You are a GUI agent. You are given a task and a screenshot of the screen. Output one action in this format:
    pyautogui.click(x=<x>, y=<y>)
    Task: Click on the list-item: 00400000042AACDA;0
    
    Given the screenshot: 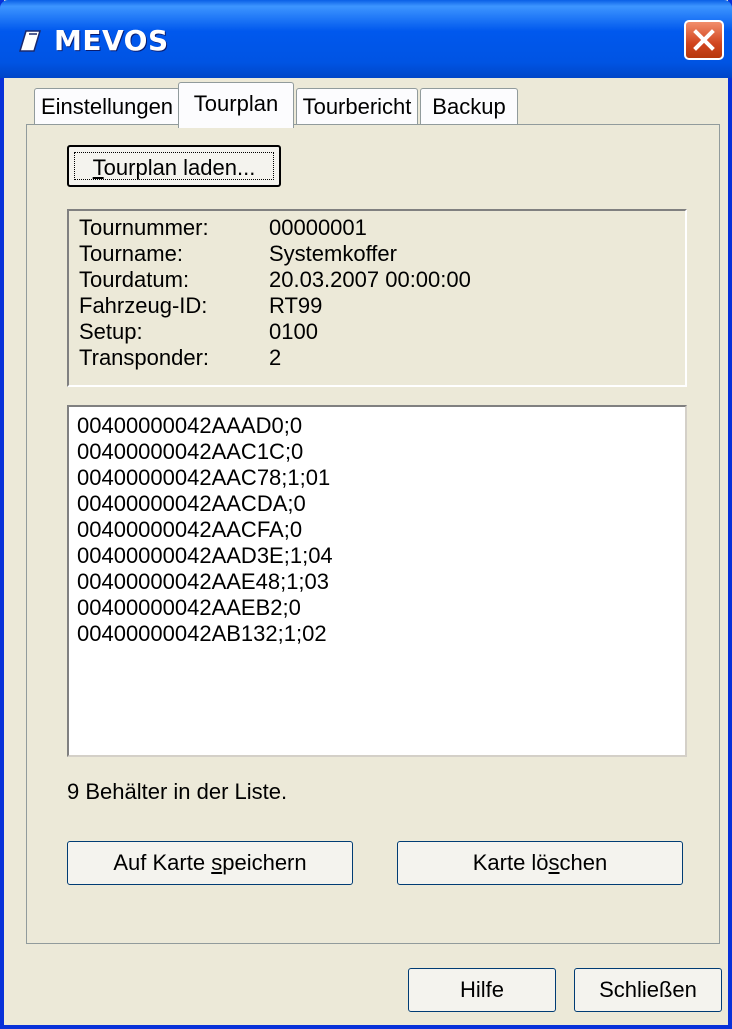 What is the action you would take?
    pyautogui.click(x=191, y=504)
    